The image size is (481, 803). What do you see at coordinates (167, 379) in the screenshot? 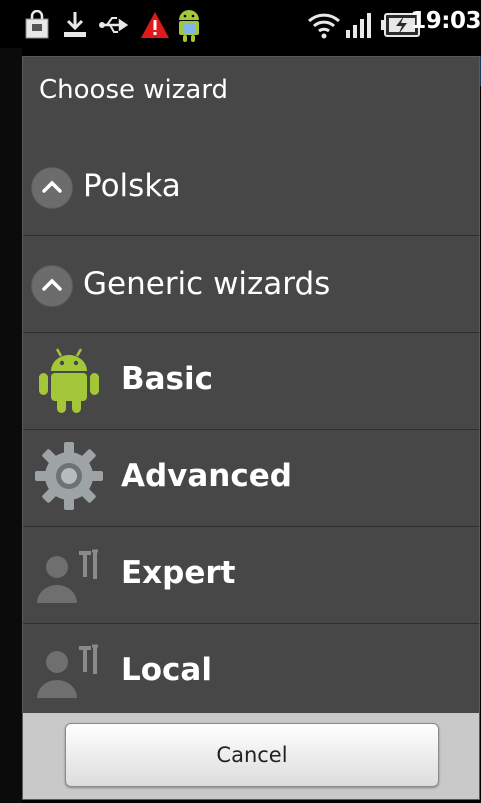
I see `wizard-label-basic: Basic` at bounding box center [167, 379].